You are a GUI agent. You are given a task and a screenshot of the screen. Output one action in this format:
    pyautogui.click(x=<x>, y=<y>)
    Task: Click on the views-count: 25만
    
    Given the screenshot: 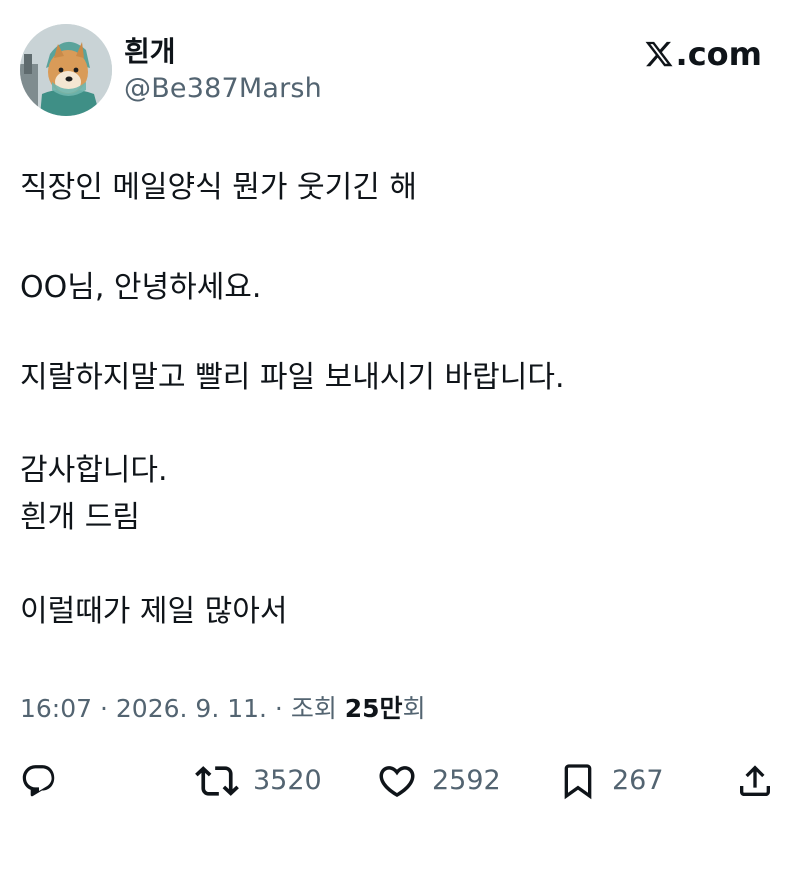 What is the action you would take?
    pyautogui.click(x=373, y=708)
    